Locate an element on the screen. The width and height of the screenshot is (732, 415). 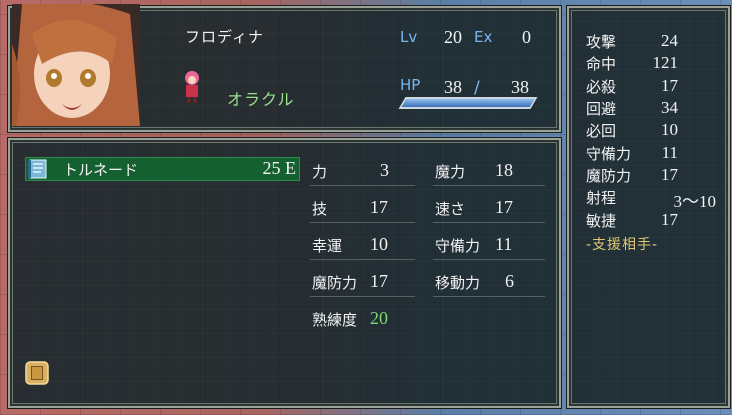
combat-label-dodge: 必回 is located at coordinates (601, 131).